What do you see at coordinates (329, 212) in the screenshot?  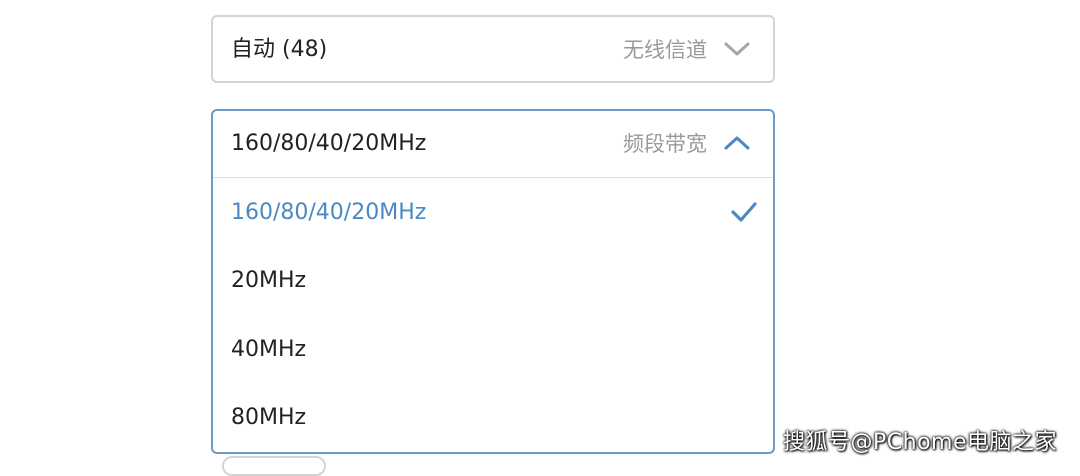 I see `option-label: 160/80/40/20MHz` at bounding box center [329, 212].